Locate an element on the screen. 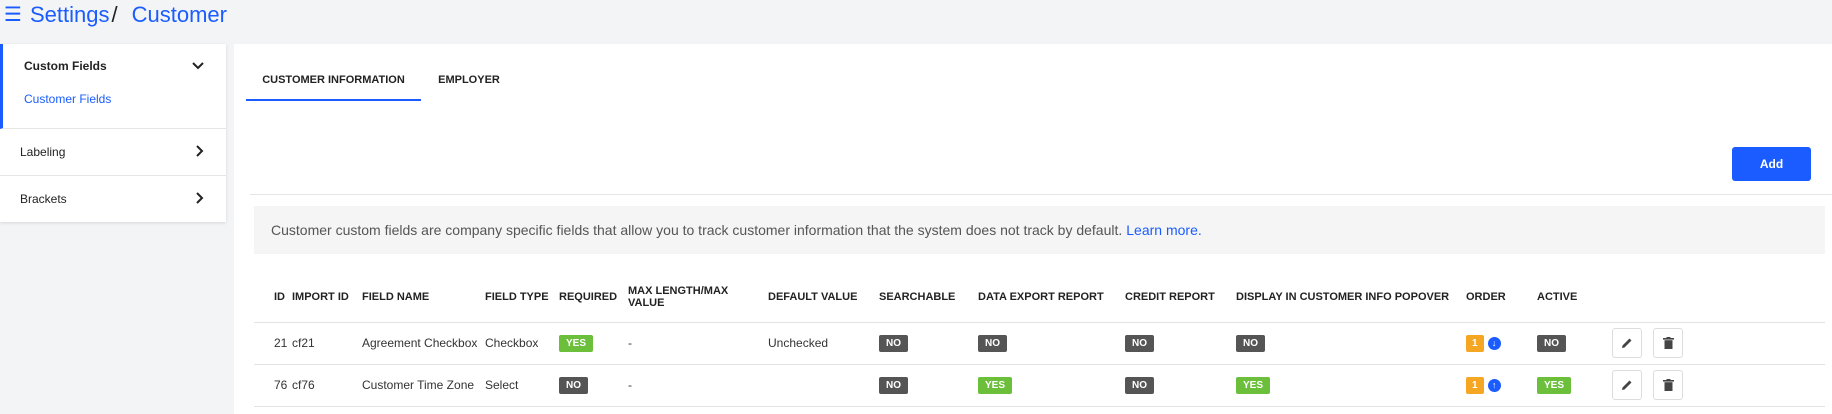 This screenshot has height=414, width=1832. popover-badge: YES is located at coordinates (1253, 385).